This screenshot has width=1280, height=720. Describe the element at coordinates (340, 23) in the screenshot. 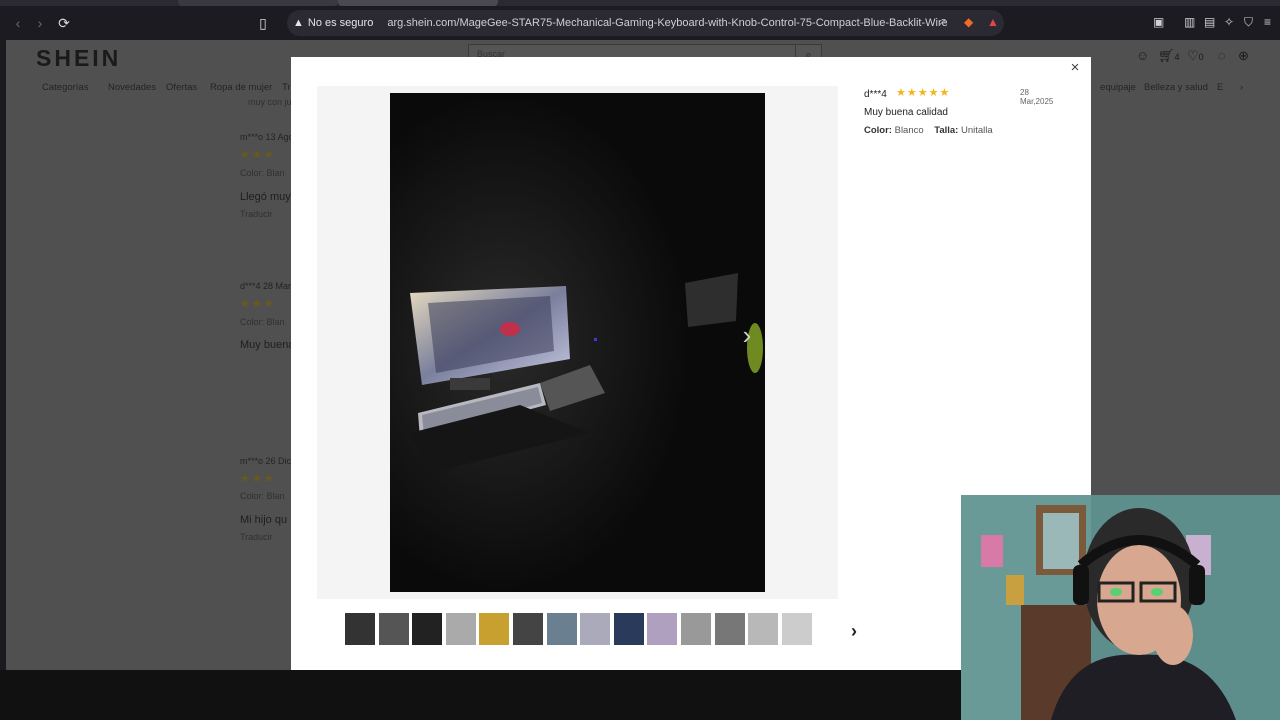

I see `security-label: No es seguro` at that location.